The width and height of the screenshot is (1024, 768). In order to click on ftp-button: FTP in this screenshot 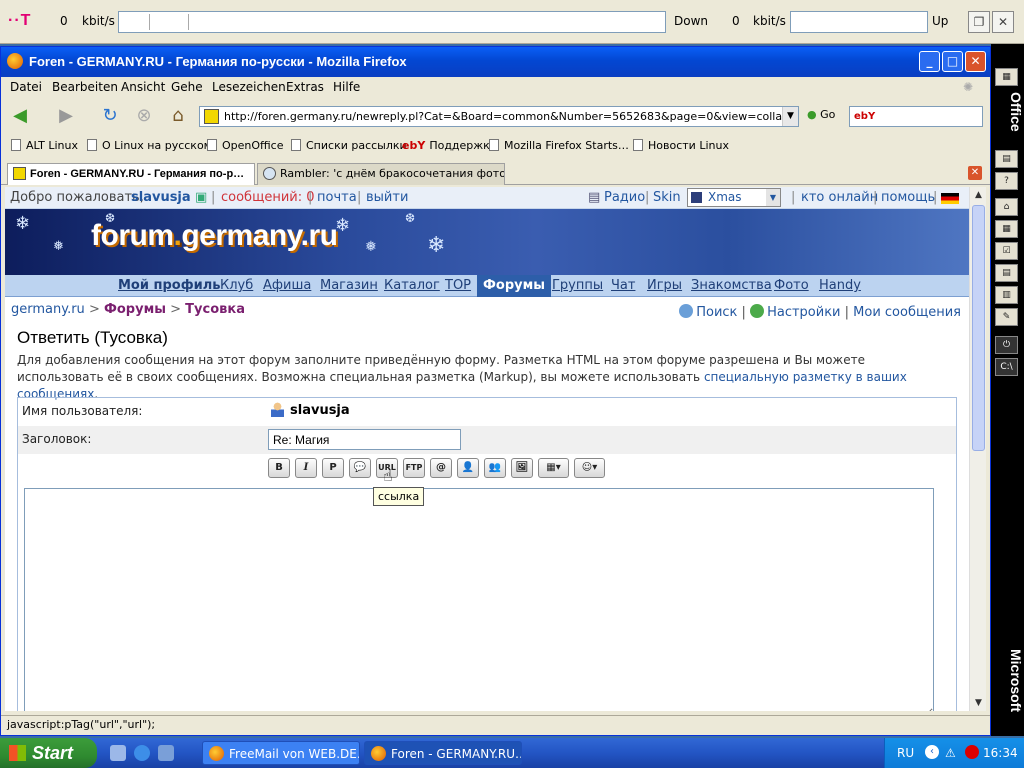, I will do `click(414, 468)`.